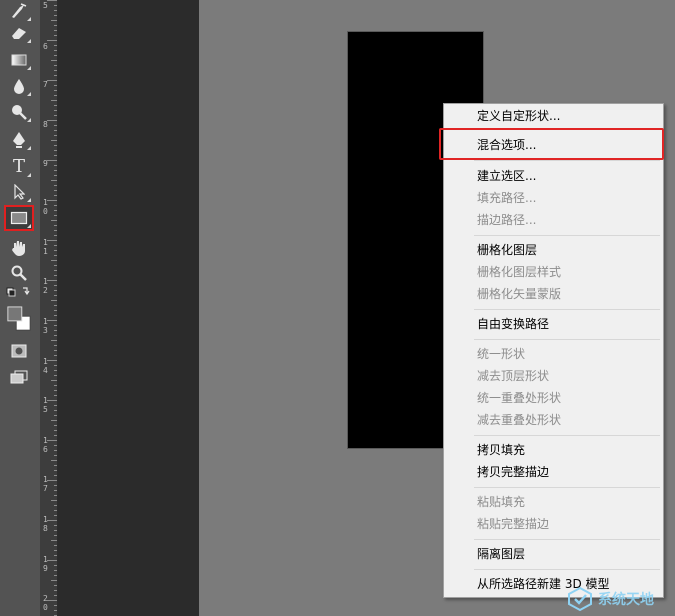 The height and width of the screenshot is (616, 675). Describe the element at coordinates (19, 377) in the screenshot. I see `screen-mode-icon` at that location.